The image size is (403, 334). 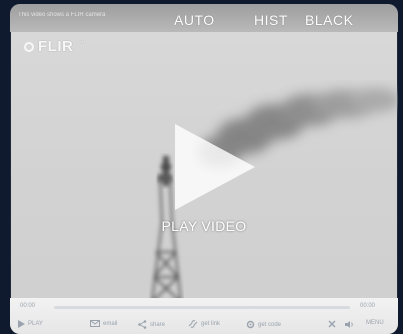 I want to click on gear-icon, so click(x=250, y=324).